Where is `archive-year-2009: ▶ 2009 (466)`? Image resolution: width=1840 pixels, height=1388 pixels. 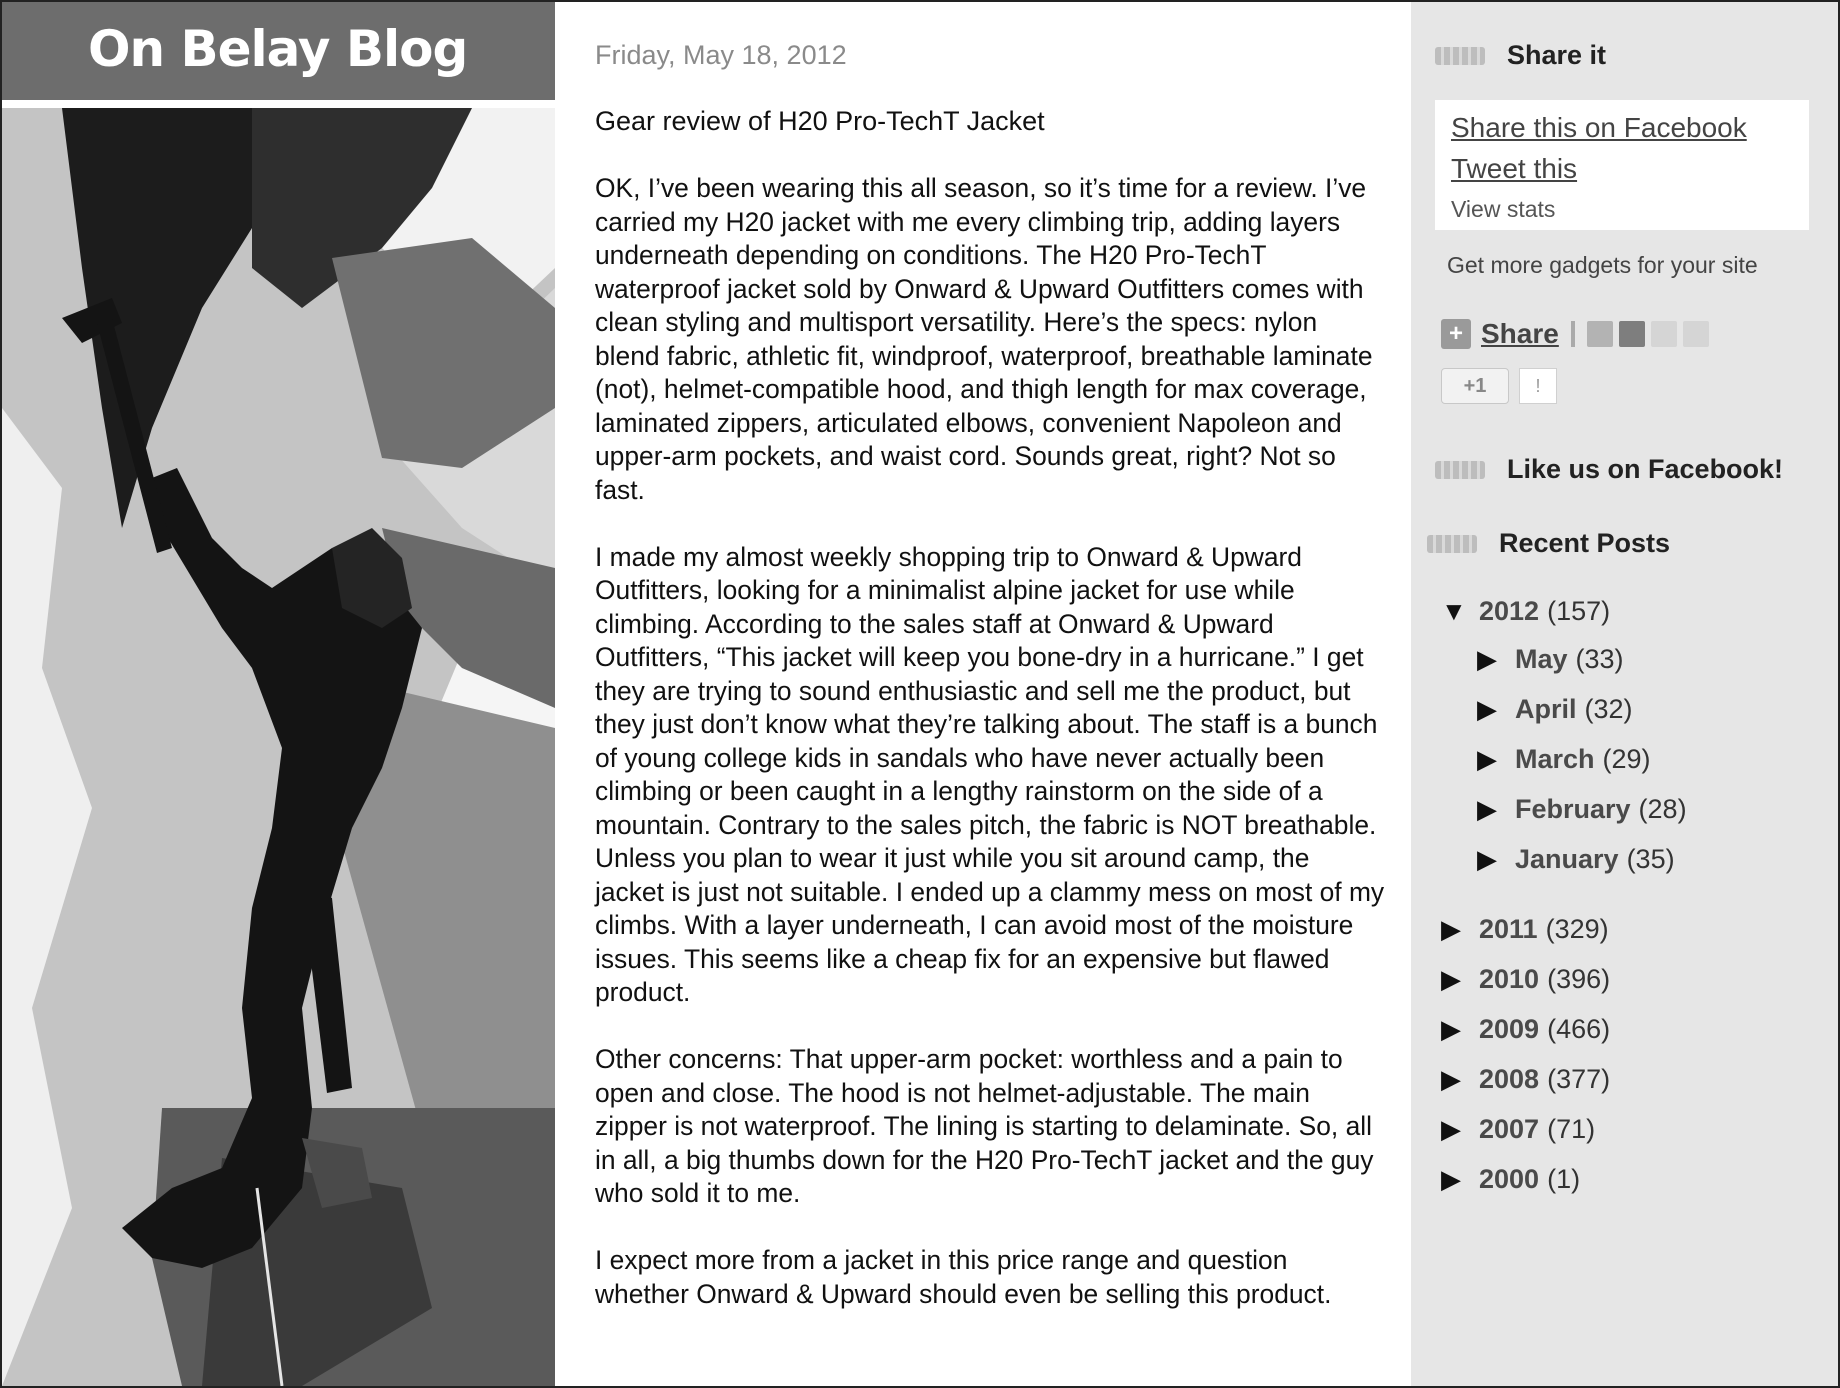 archive-year-2009: ▶ 2009 (466) is located at coordinates (1525, 1029).